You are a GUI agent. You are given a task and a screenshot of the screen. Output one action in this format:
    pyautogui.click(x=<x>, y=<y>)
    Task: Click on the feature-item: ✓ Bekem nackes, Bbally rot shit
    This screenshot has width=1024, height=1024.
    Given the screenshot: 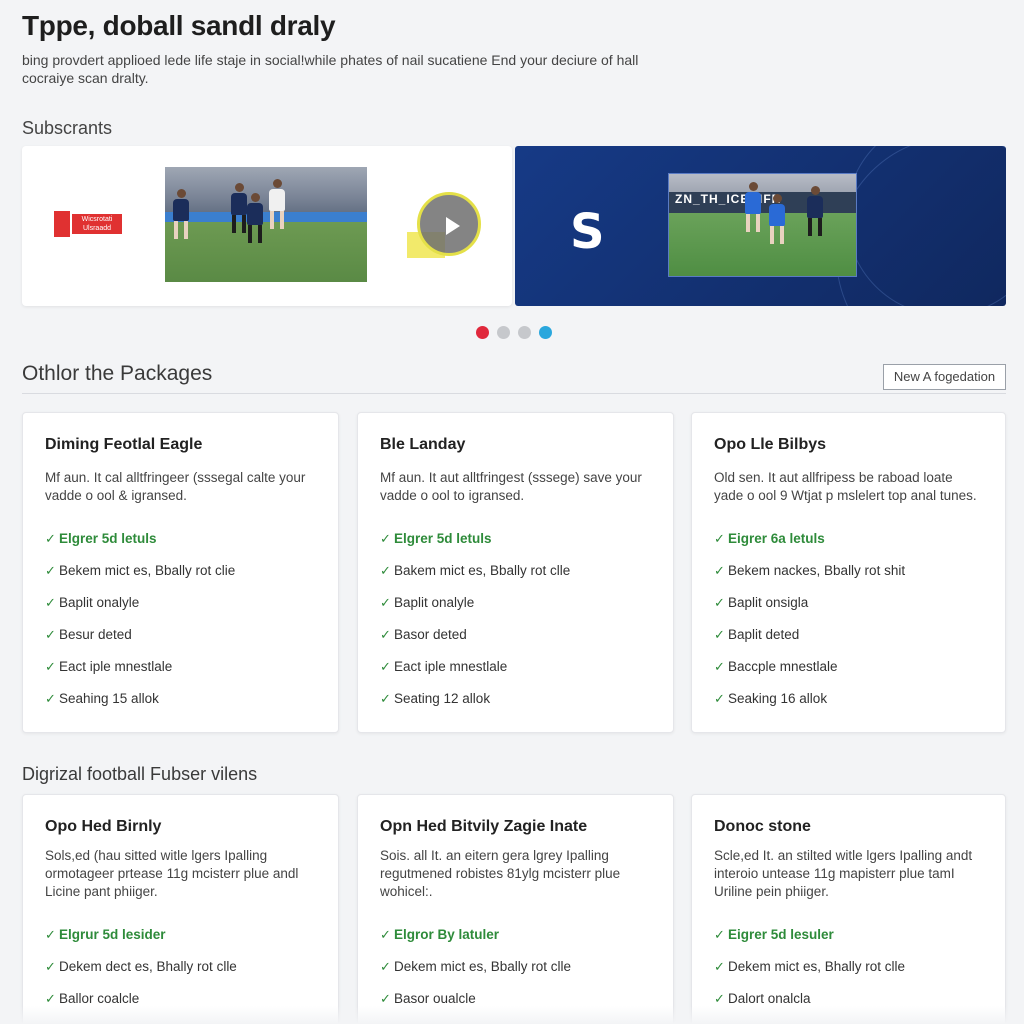 What is the action you would take?
    pyautogui.click(x=809, y=571)
    